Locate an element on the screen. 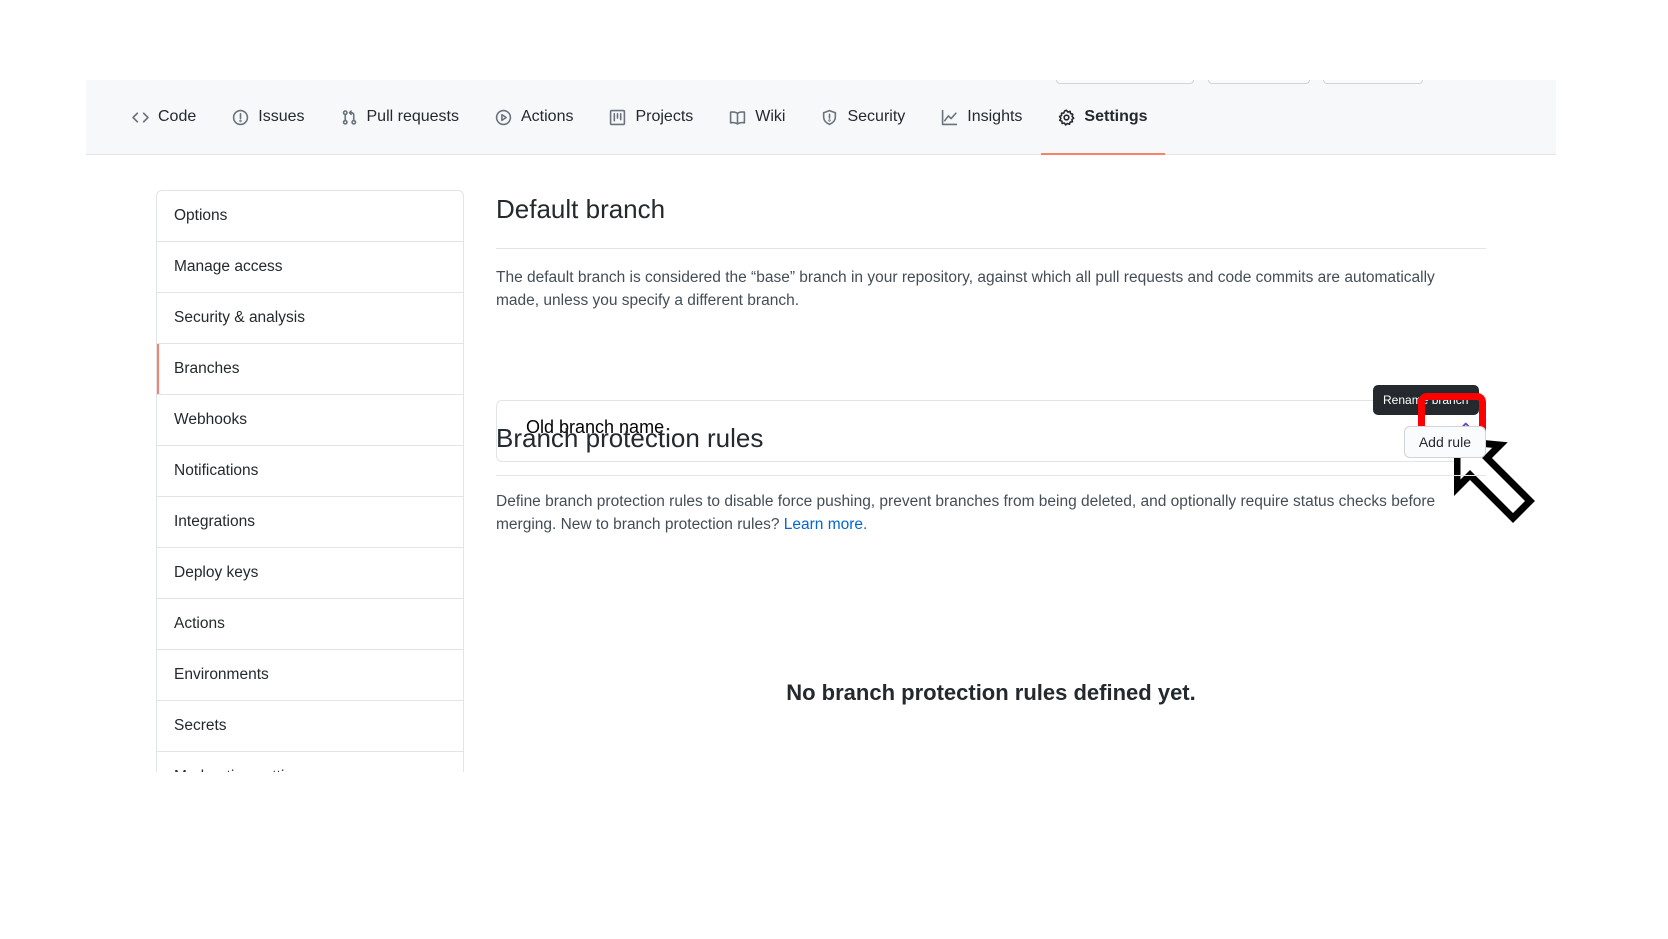  tab-actions: Actions is located at coordinates (534, 117).